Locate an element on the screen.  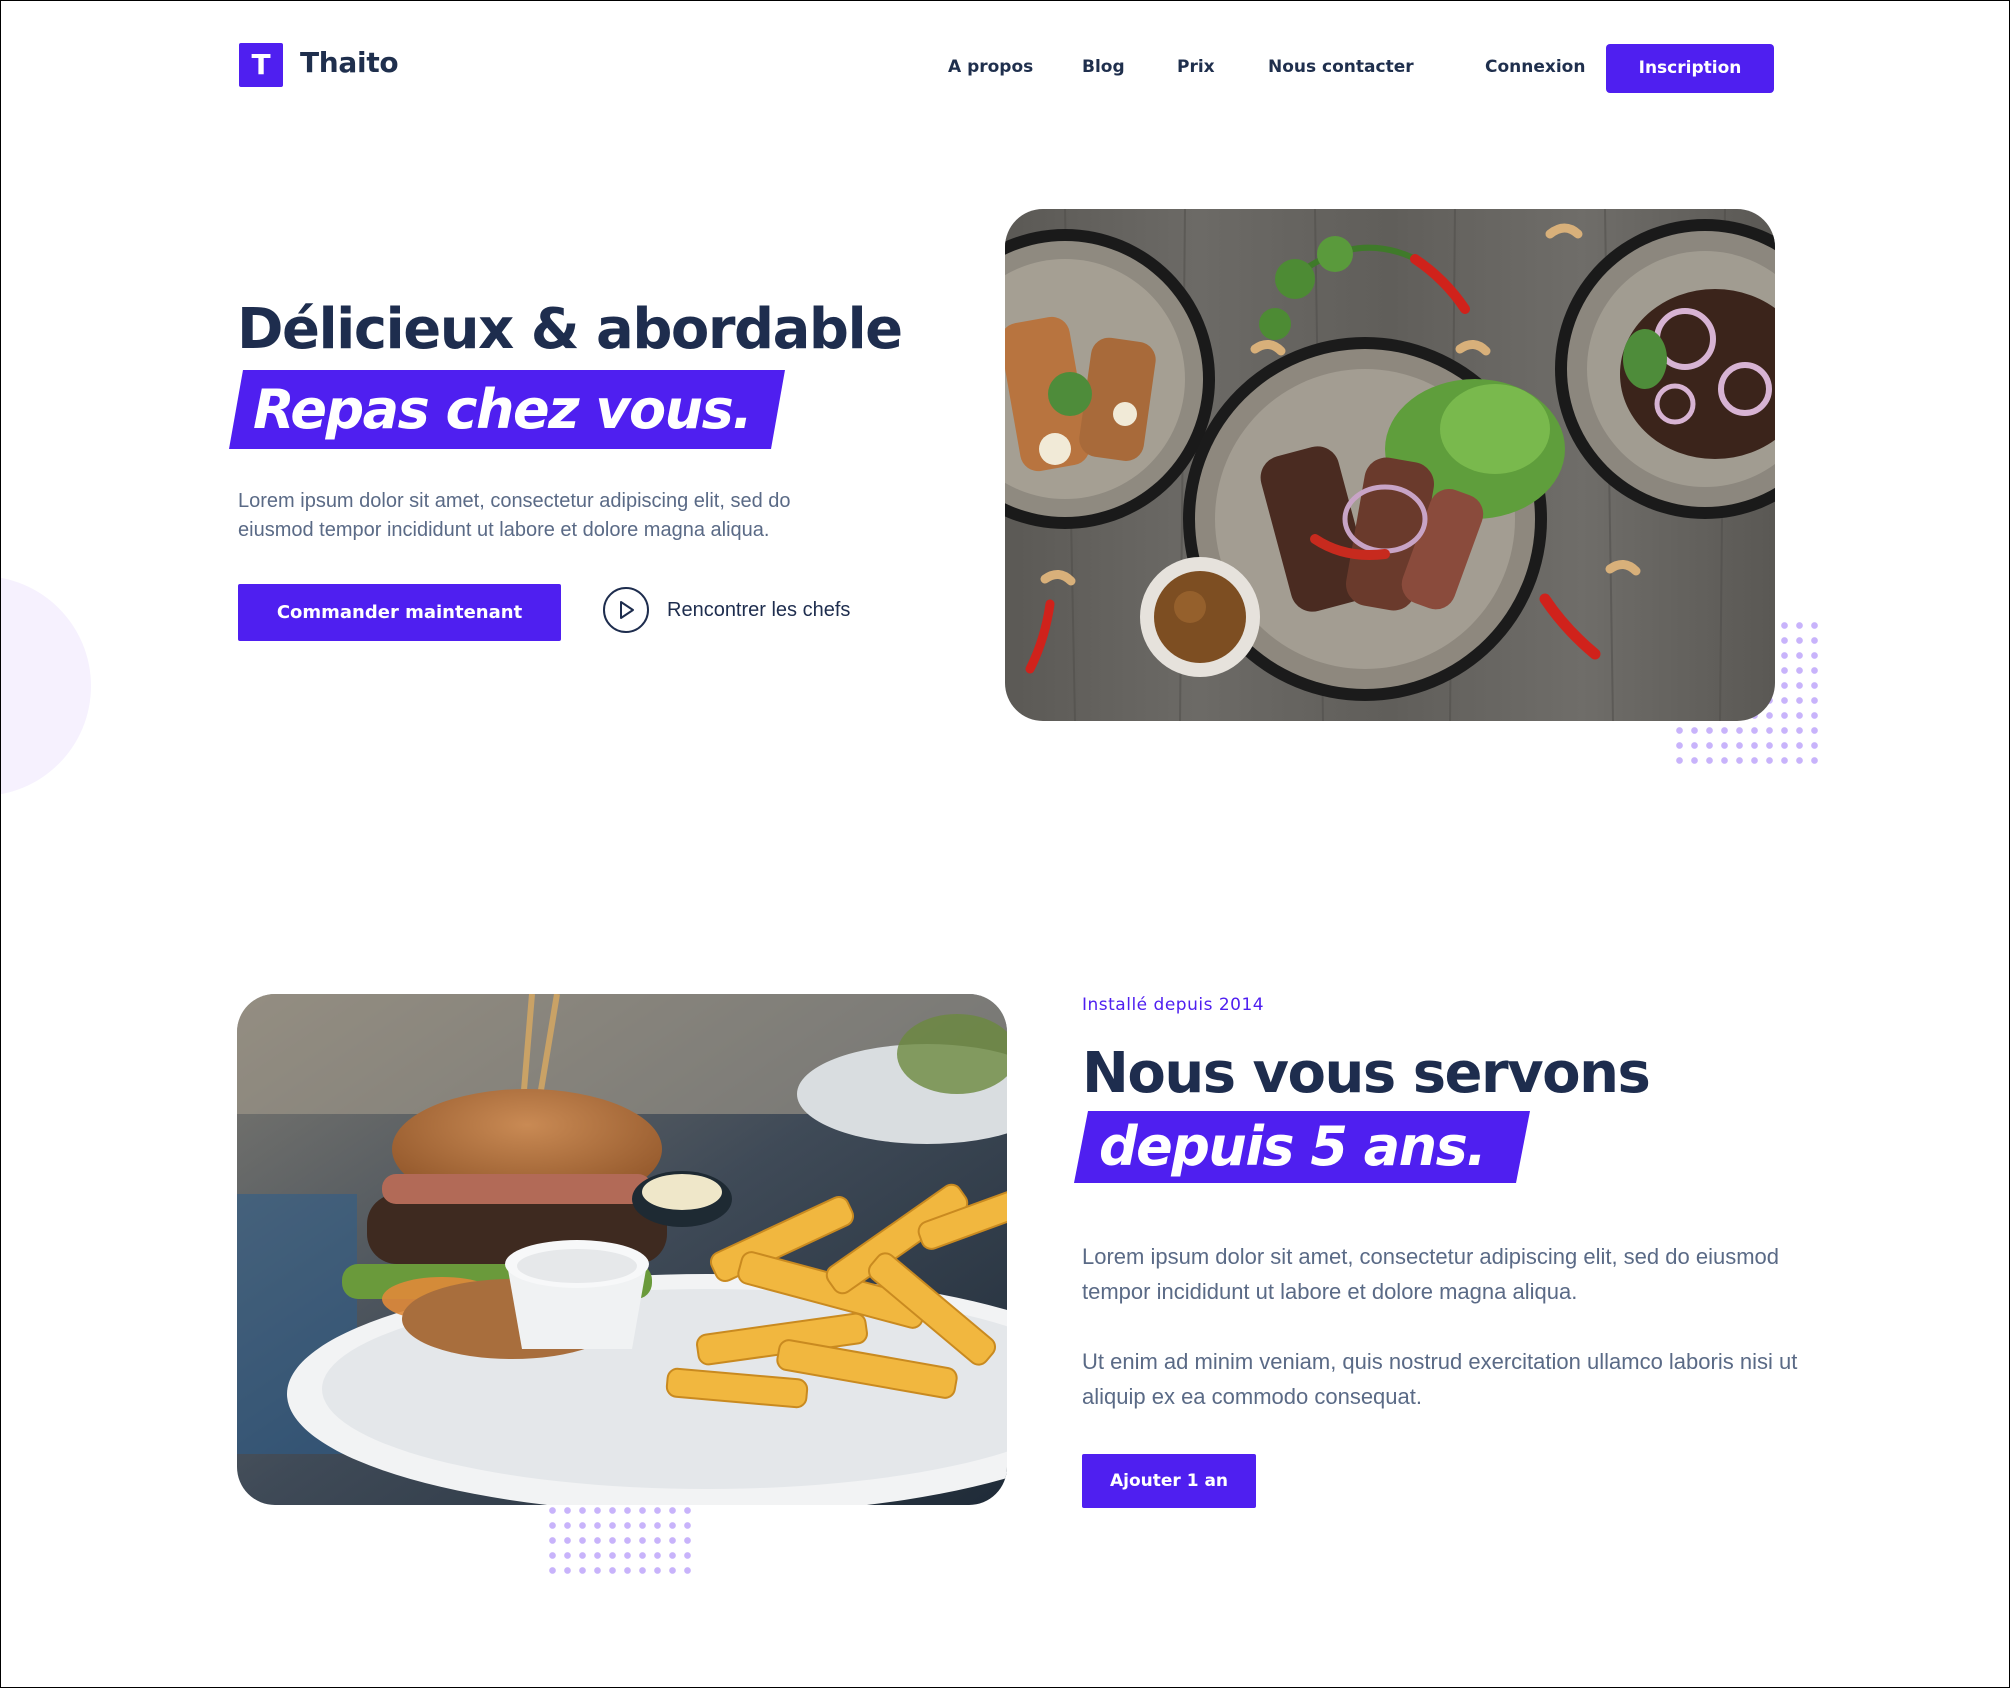
login-link: Connexion is located at coordinates (1535, 67).